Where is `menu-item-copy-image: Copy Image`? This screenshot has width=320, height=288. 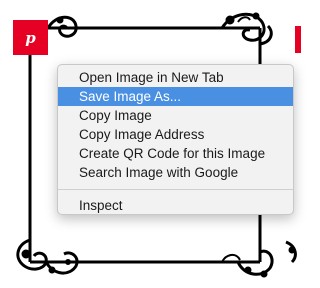
menu-item-copy-image: Copy Image is located at coordinates (175, 115).